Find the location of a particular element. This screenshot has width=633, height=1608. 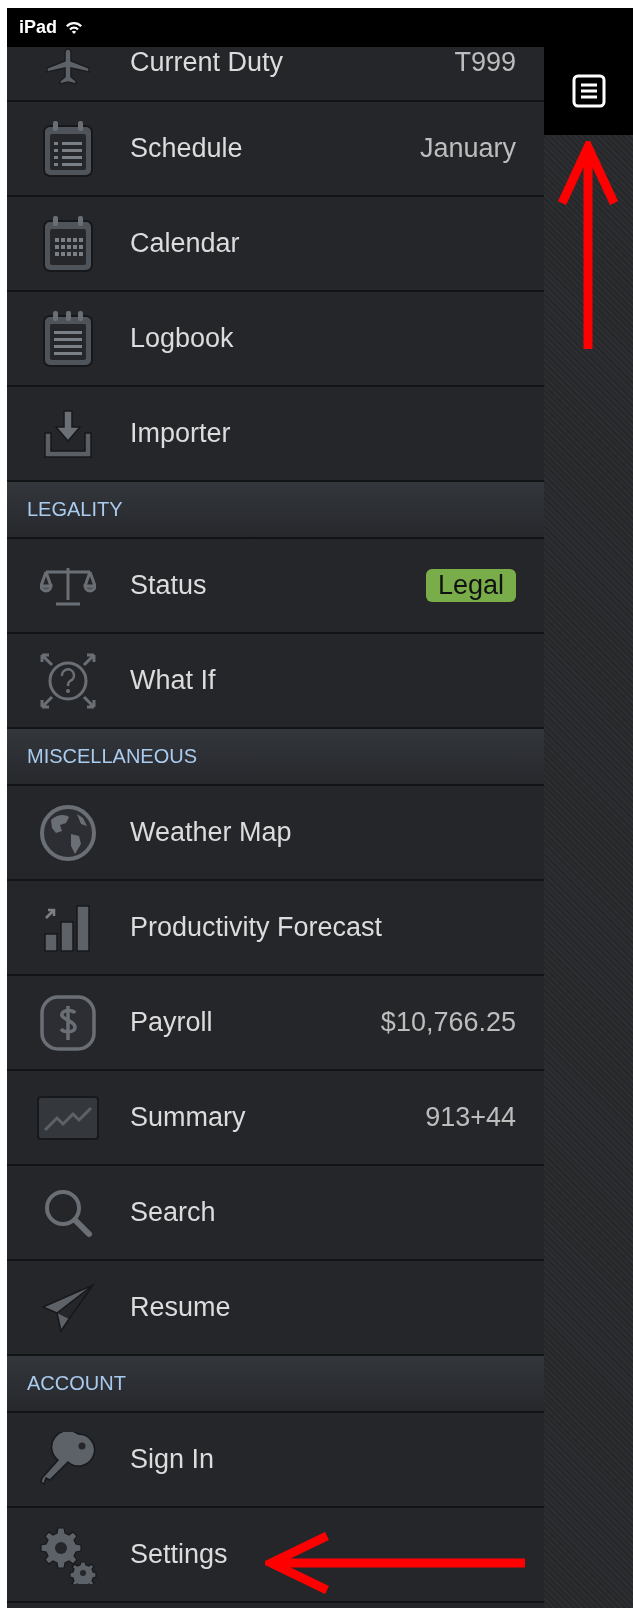

menu-label: Schedule is located at coordinates (187, 148).